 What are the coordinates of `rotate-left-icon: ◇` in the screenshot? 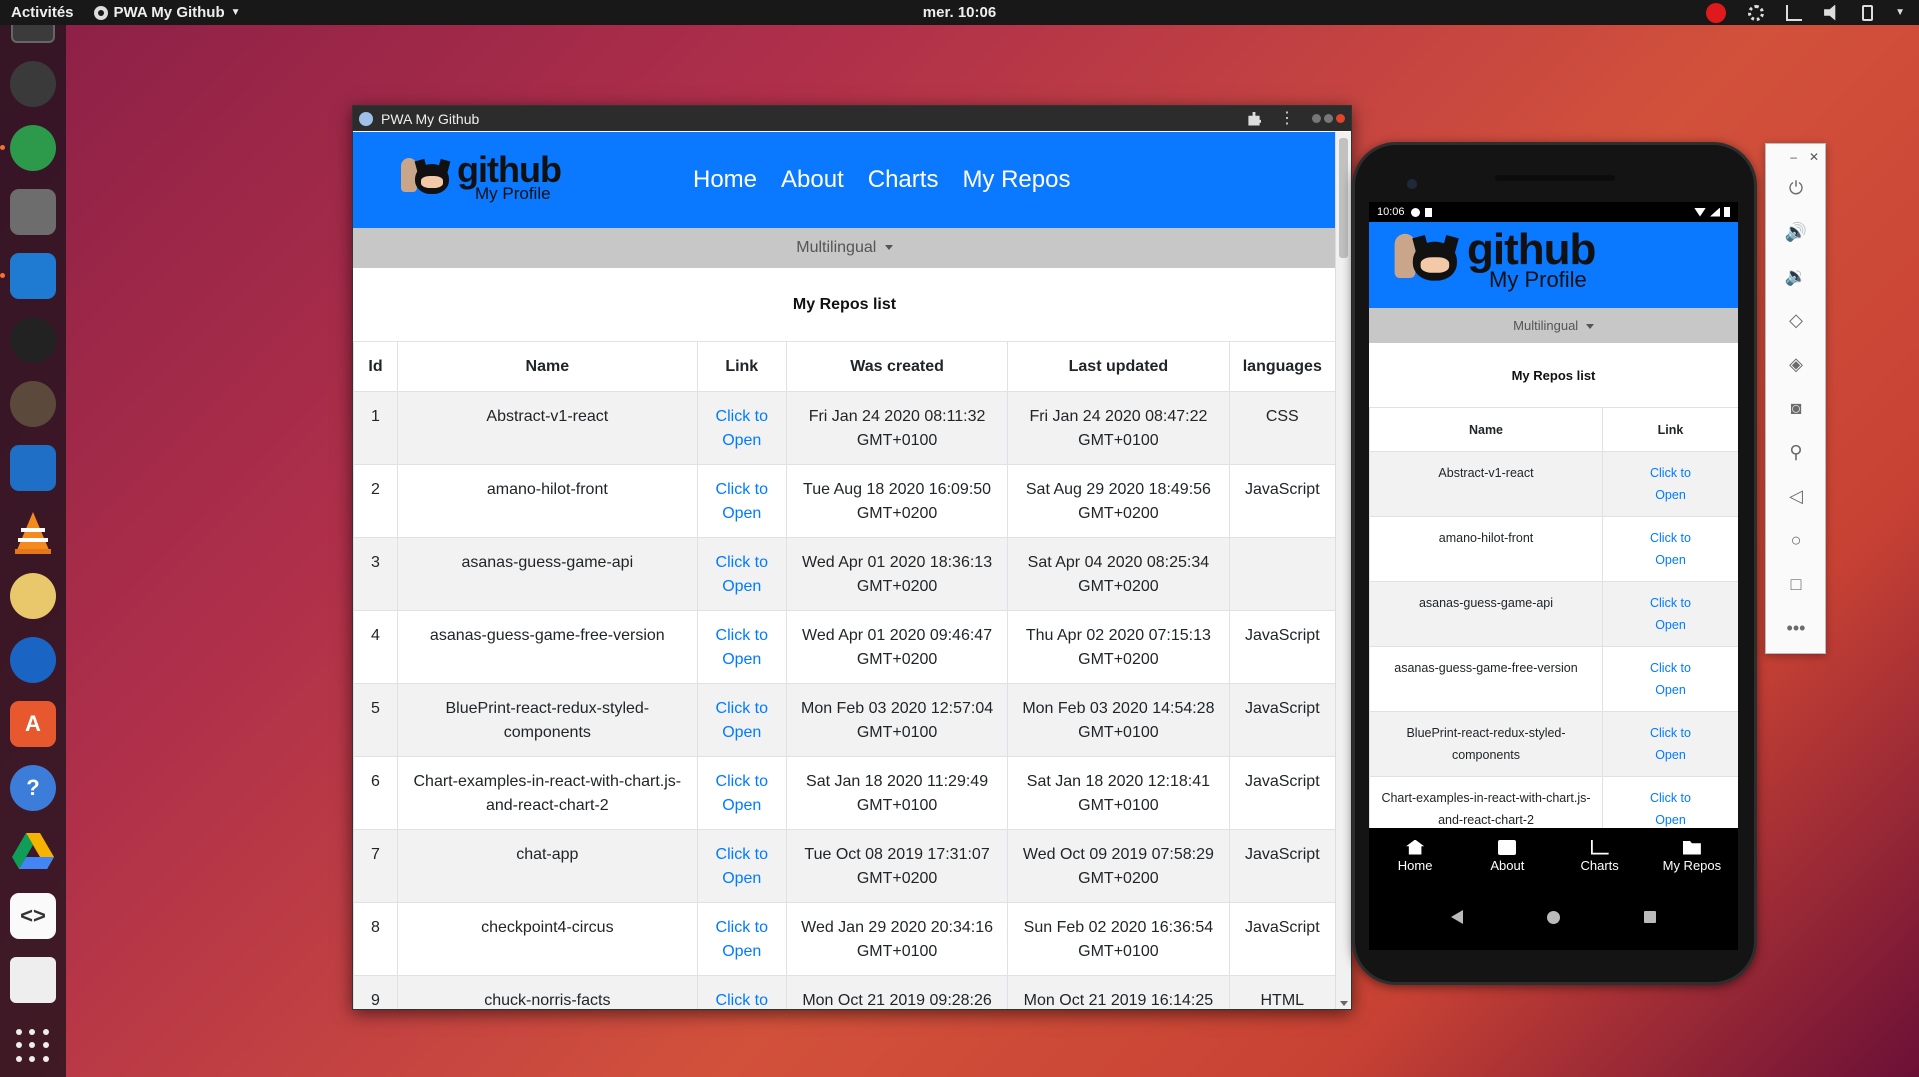 It's located at (1796, 320).